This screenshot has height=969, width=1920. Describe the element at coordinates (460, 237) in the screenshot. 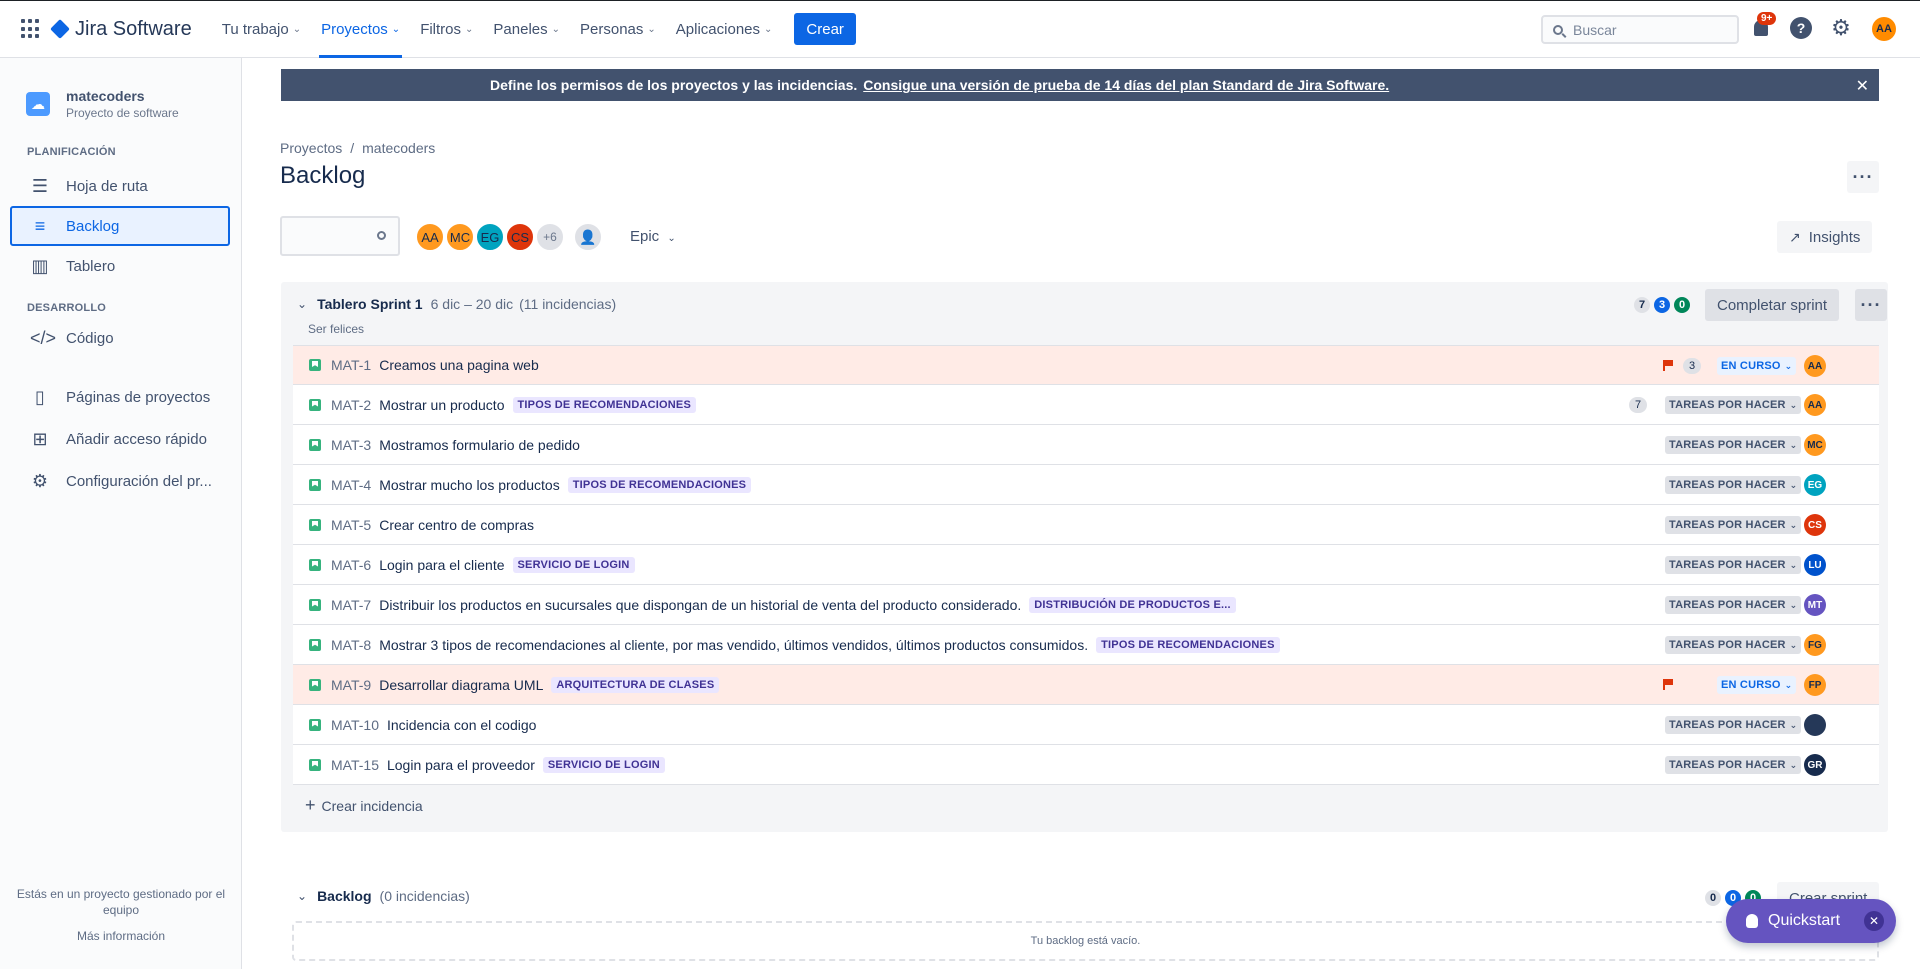

I see `avatar-filter: MC` at that location.